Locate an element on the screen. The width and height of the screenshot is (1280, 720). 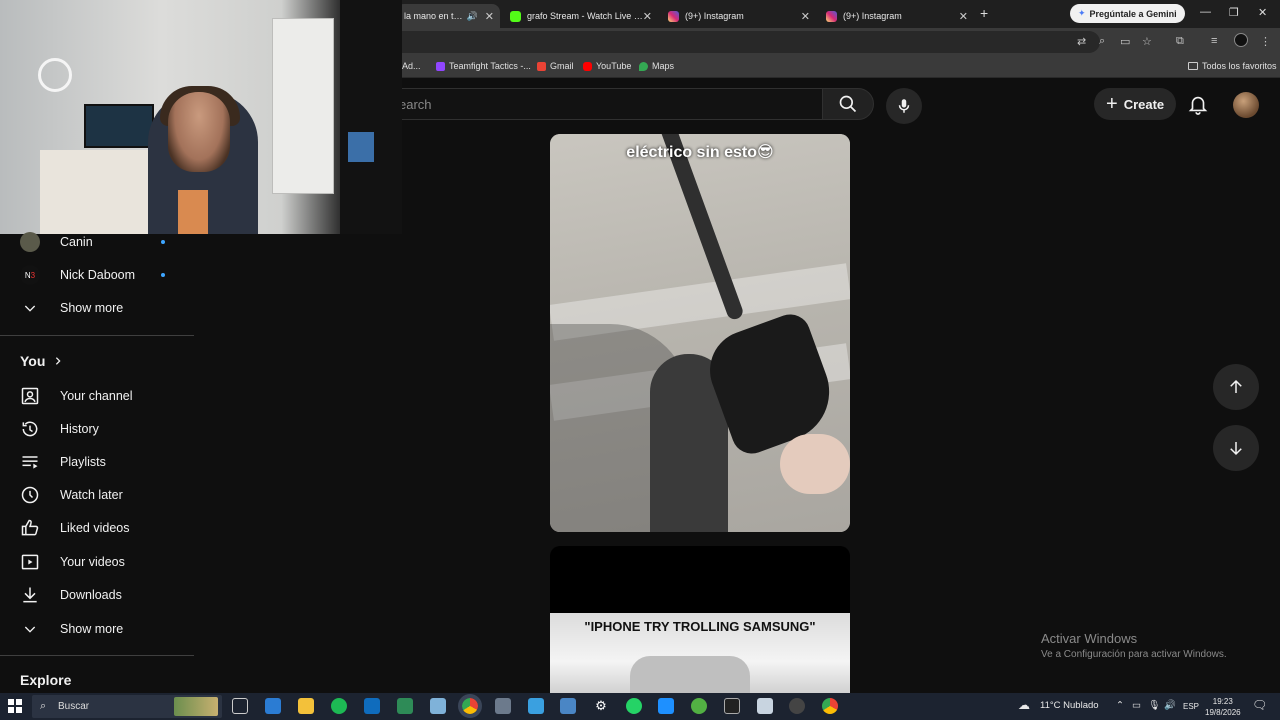
extensions-icon: ⧉ is located at coordinates (1180, 41).